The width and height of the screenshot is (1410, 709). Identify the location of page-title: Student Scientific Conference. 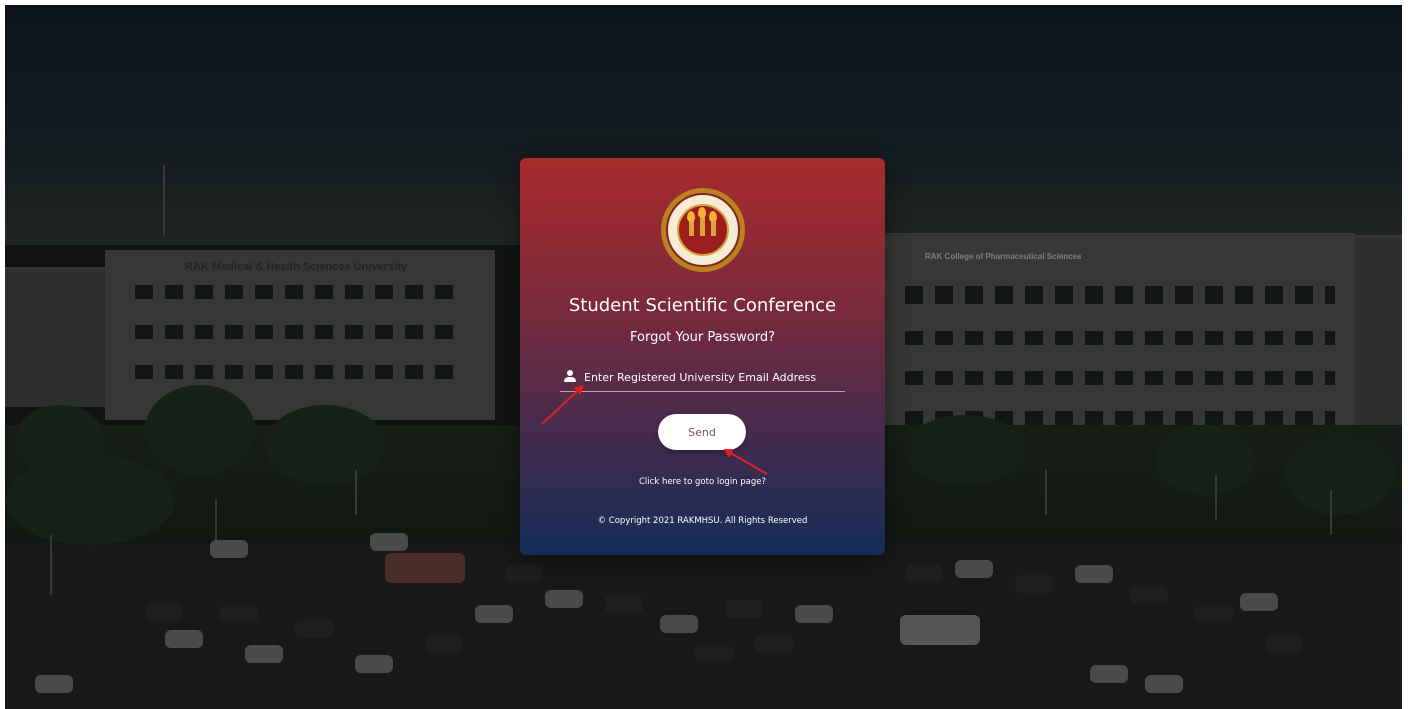
(702, 305).